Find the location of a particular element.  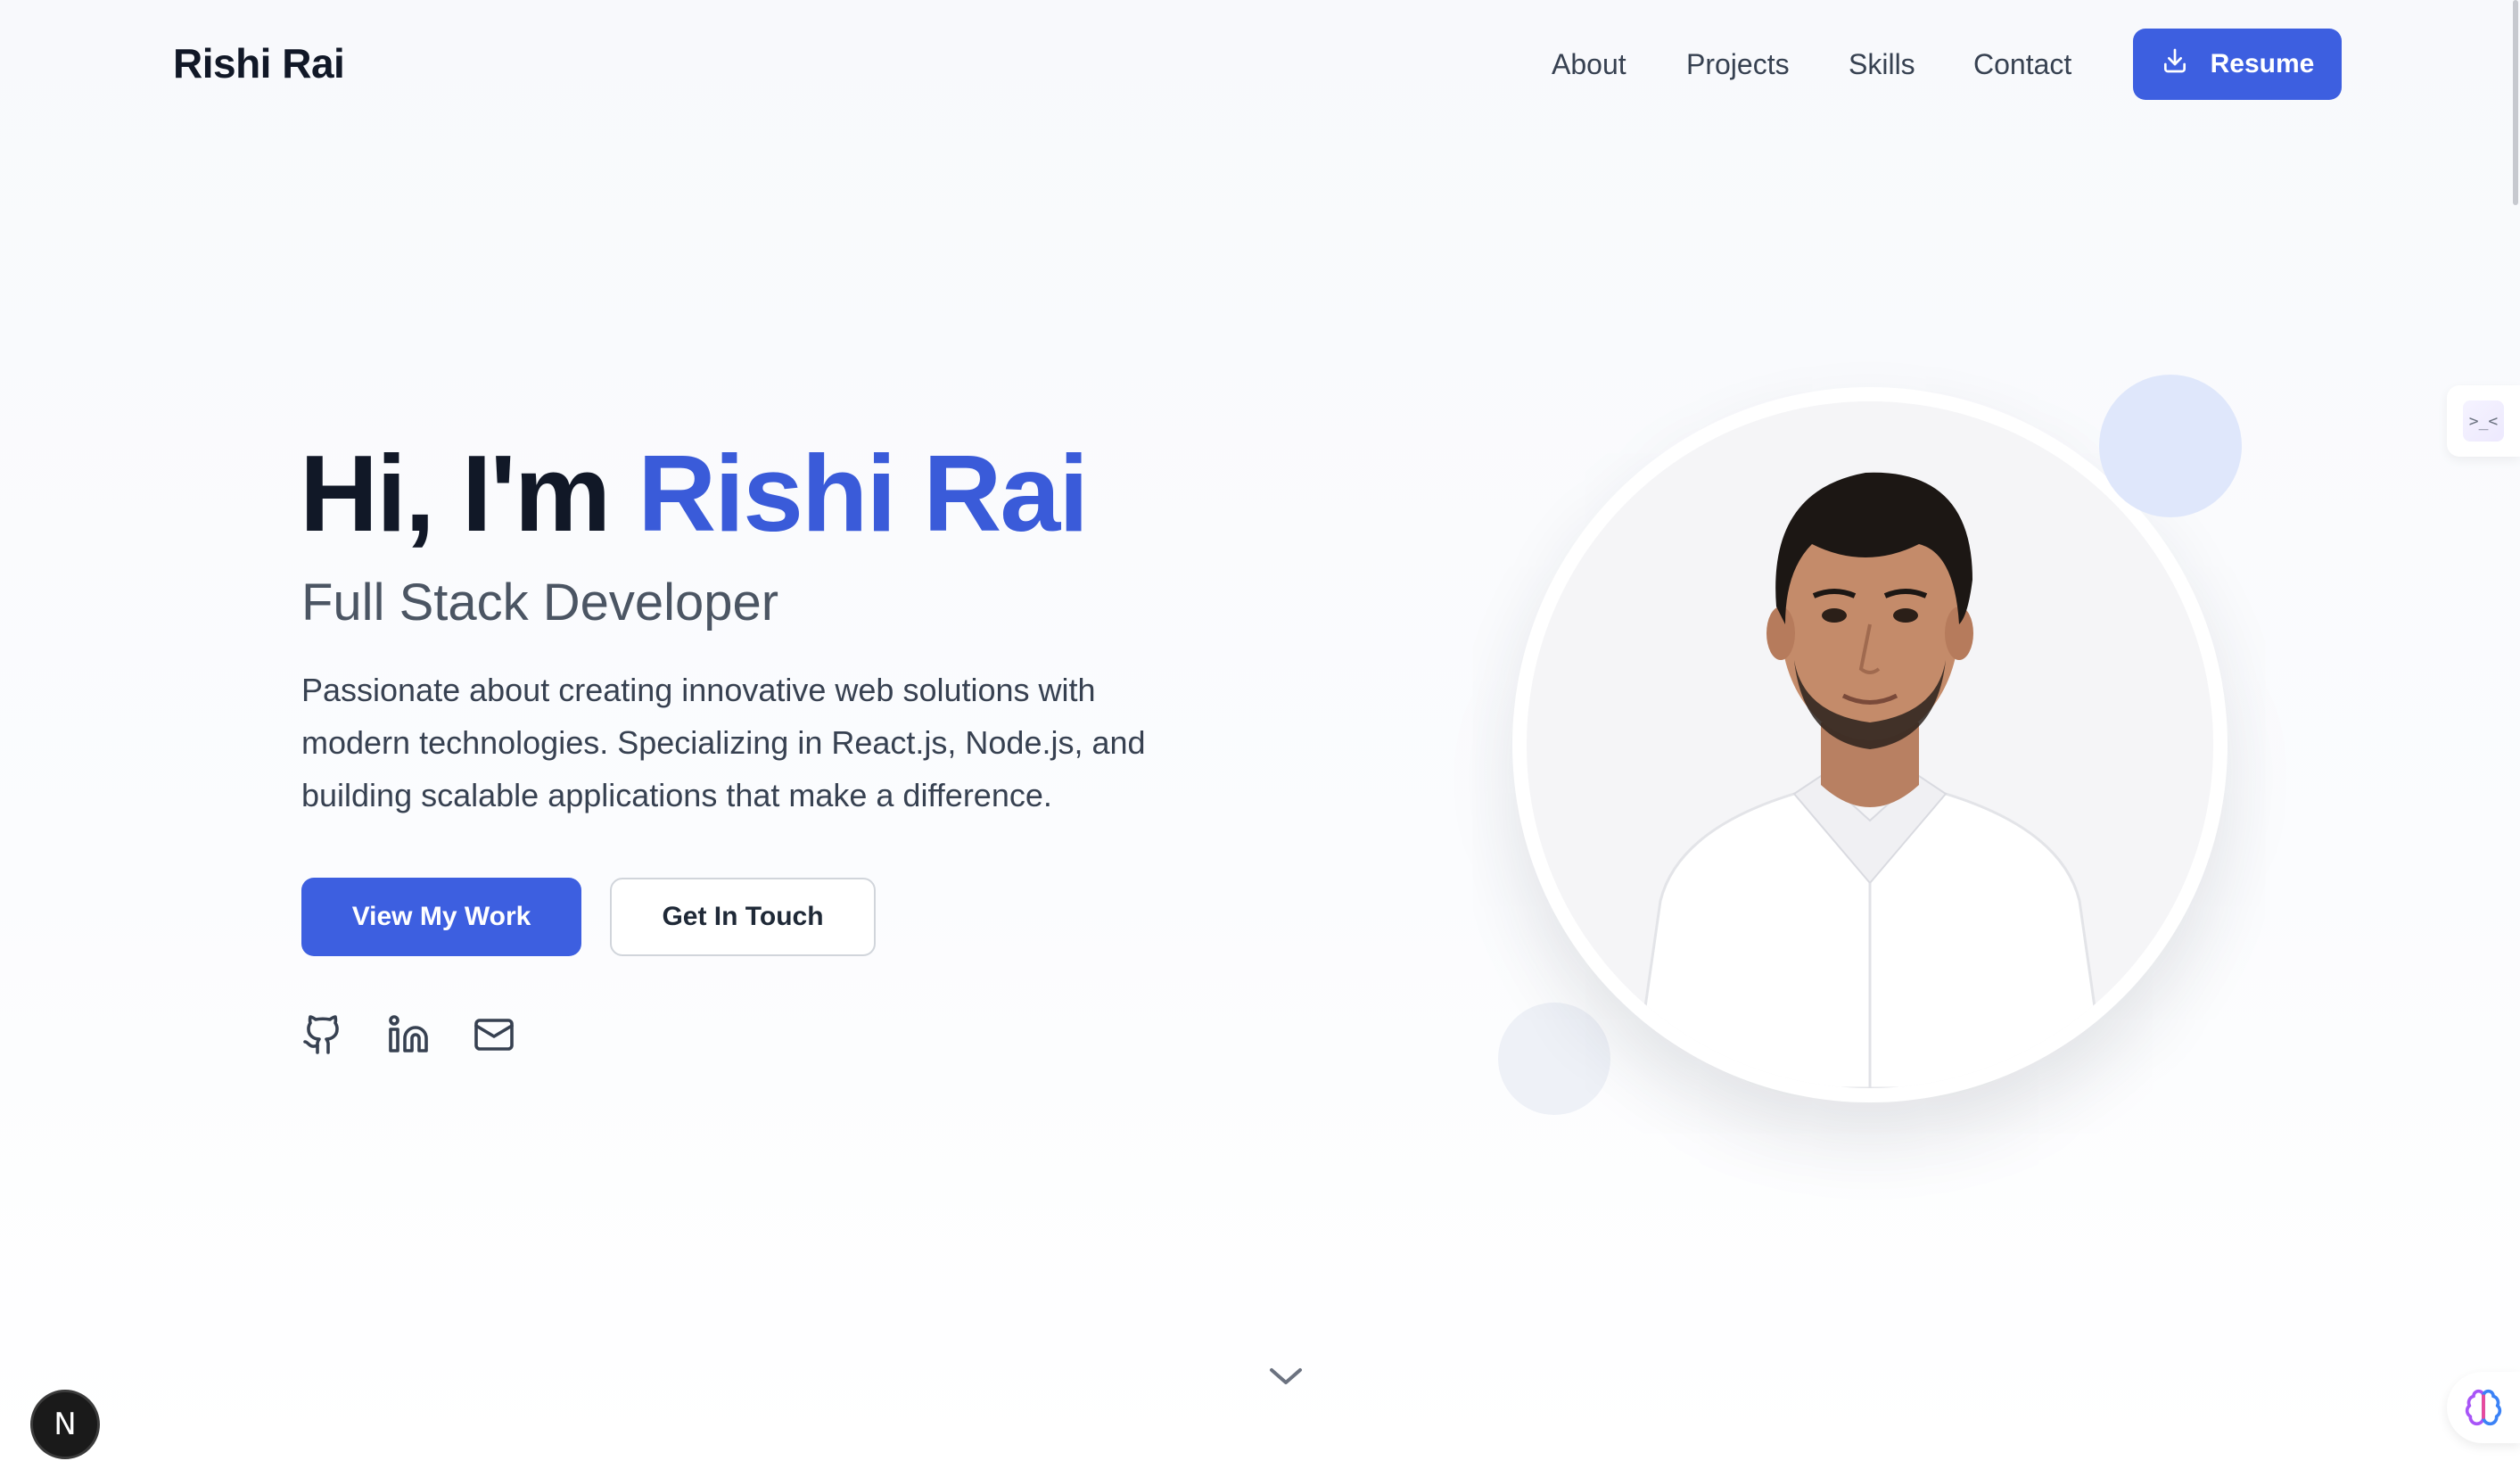

view-my-work-button: View My Work is located at coordinates (441, 917).